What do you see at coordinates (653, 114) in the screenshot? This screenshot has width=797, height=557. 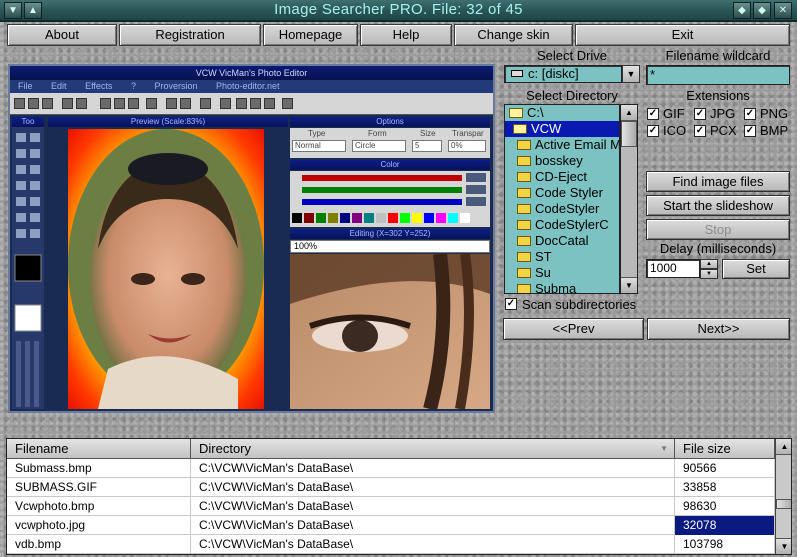 I see `gif-checkbox: ✓` at bounding box center [653, 114].